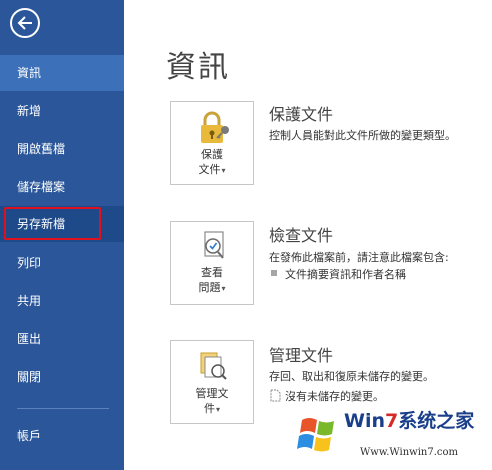 The height and width of the screenshot is (470, 492). What do you see at coordinates (211, 408) in the screenshot?
I see `manage-button-label-line2: 件▾` at bounding box center [211, 408].